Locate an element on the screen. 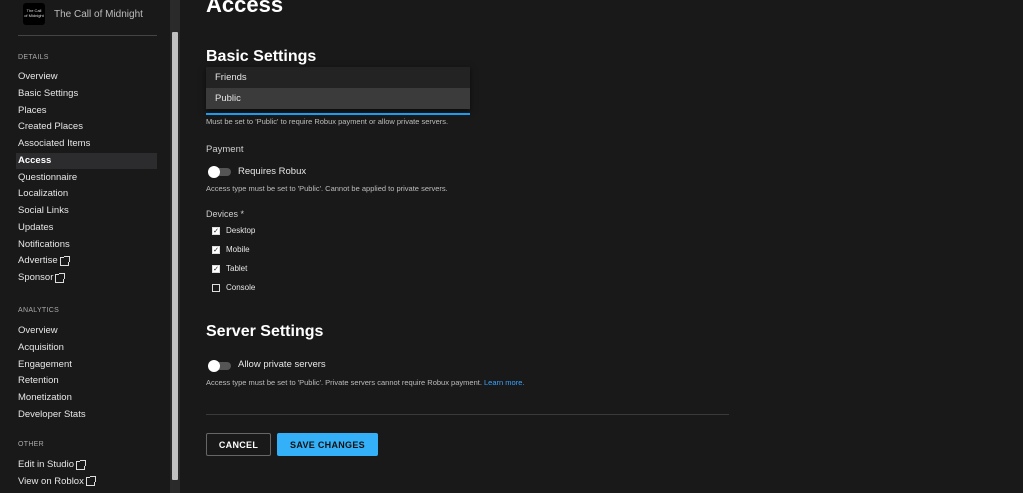 The height and width of the screenshot is (493, 1023). requires-robux-label: Requires Robux is located at coordinates (272, 171).